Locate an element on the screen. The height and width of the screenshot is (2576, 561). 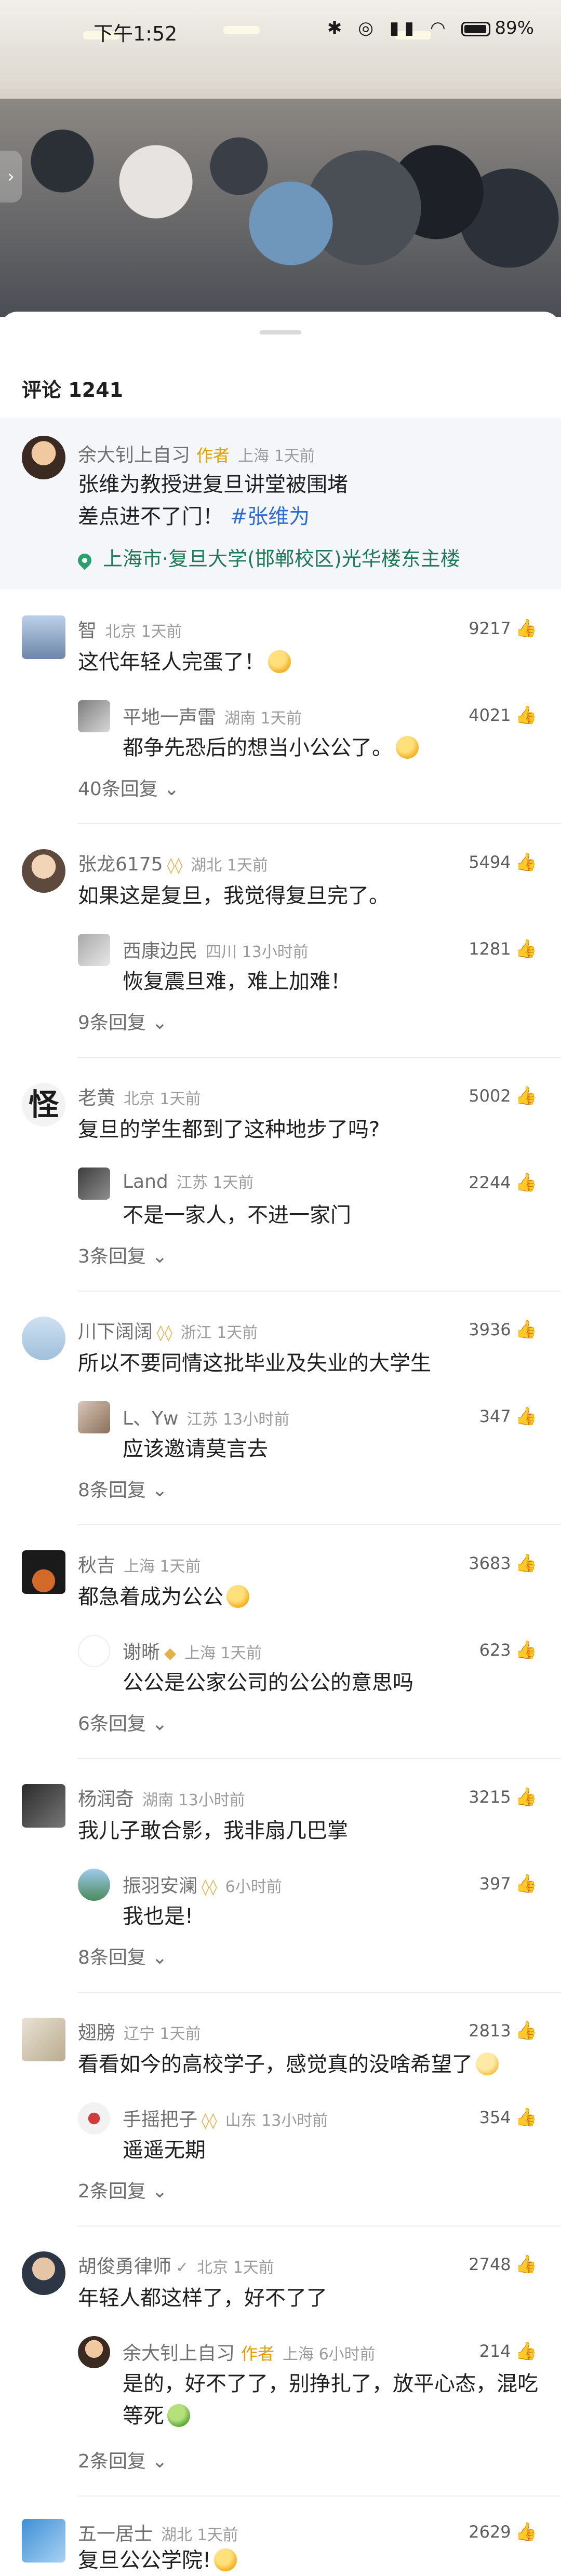
like-count: 4021 👍 is located at coordinates (503, 716).